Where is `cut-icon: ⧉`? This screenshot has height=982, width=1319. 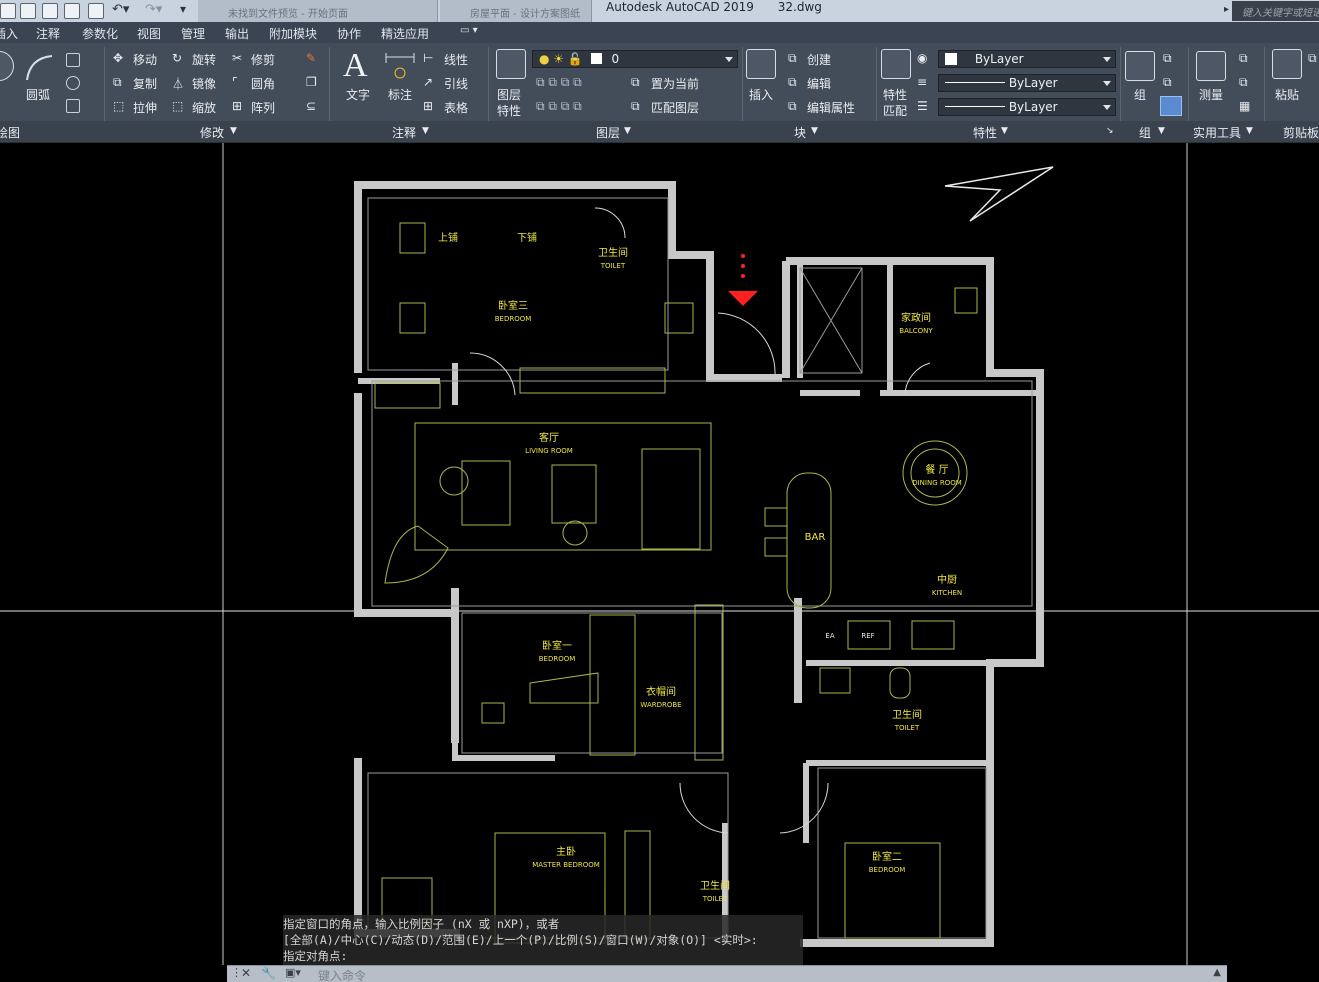 cut-icon: ⧉ is located at coordinates (1312, 58).